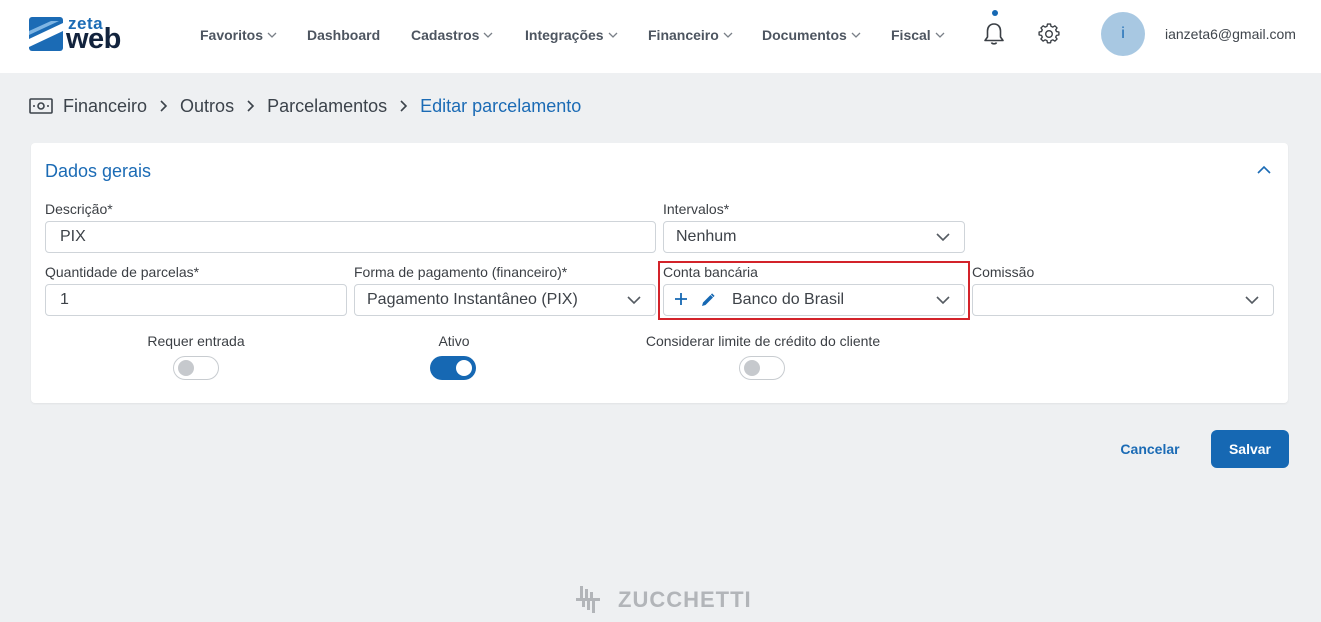  What do you see at coordinates (1003, 272) in the screenshot?
I see `comissao-label: Comissão` at bounding box center [1003, 272].